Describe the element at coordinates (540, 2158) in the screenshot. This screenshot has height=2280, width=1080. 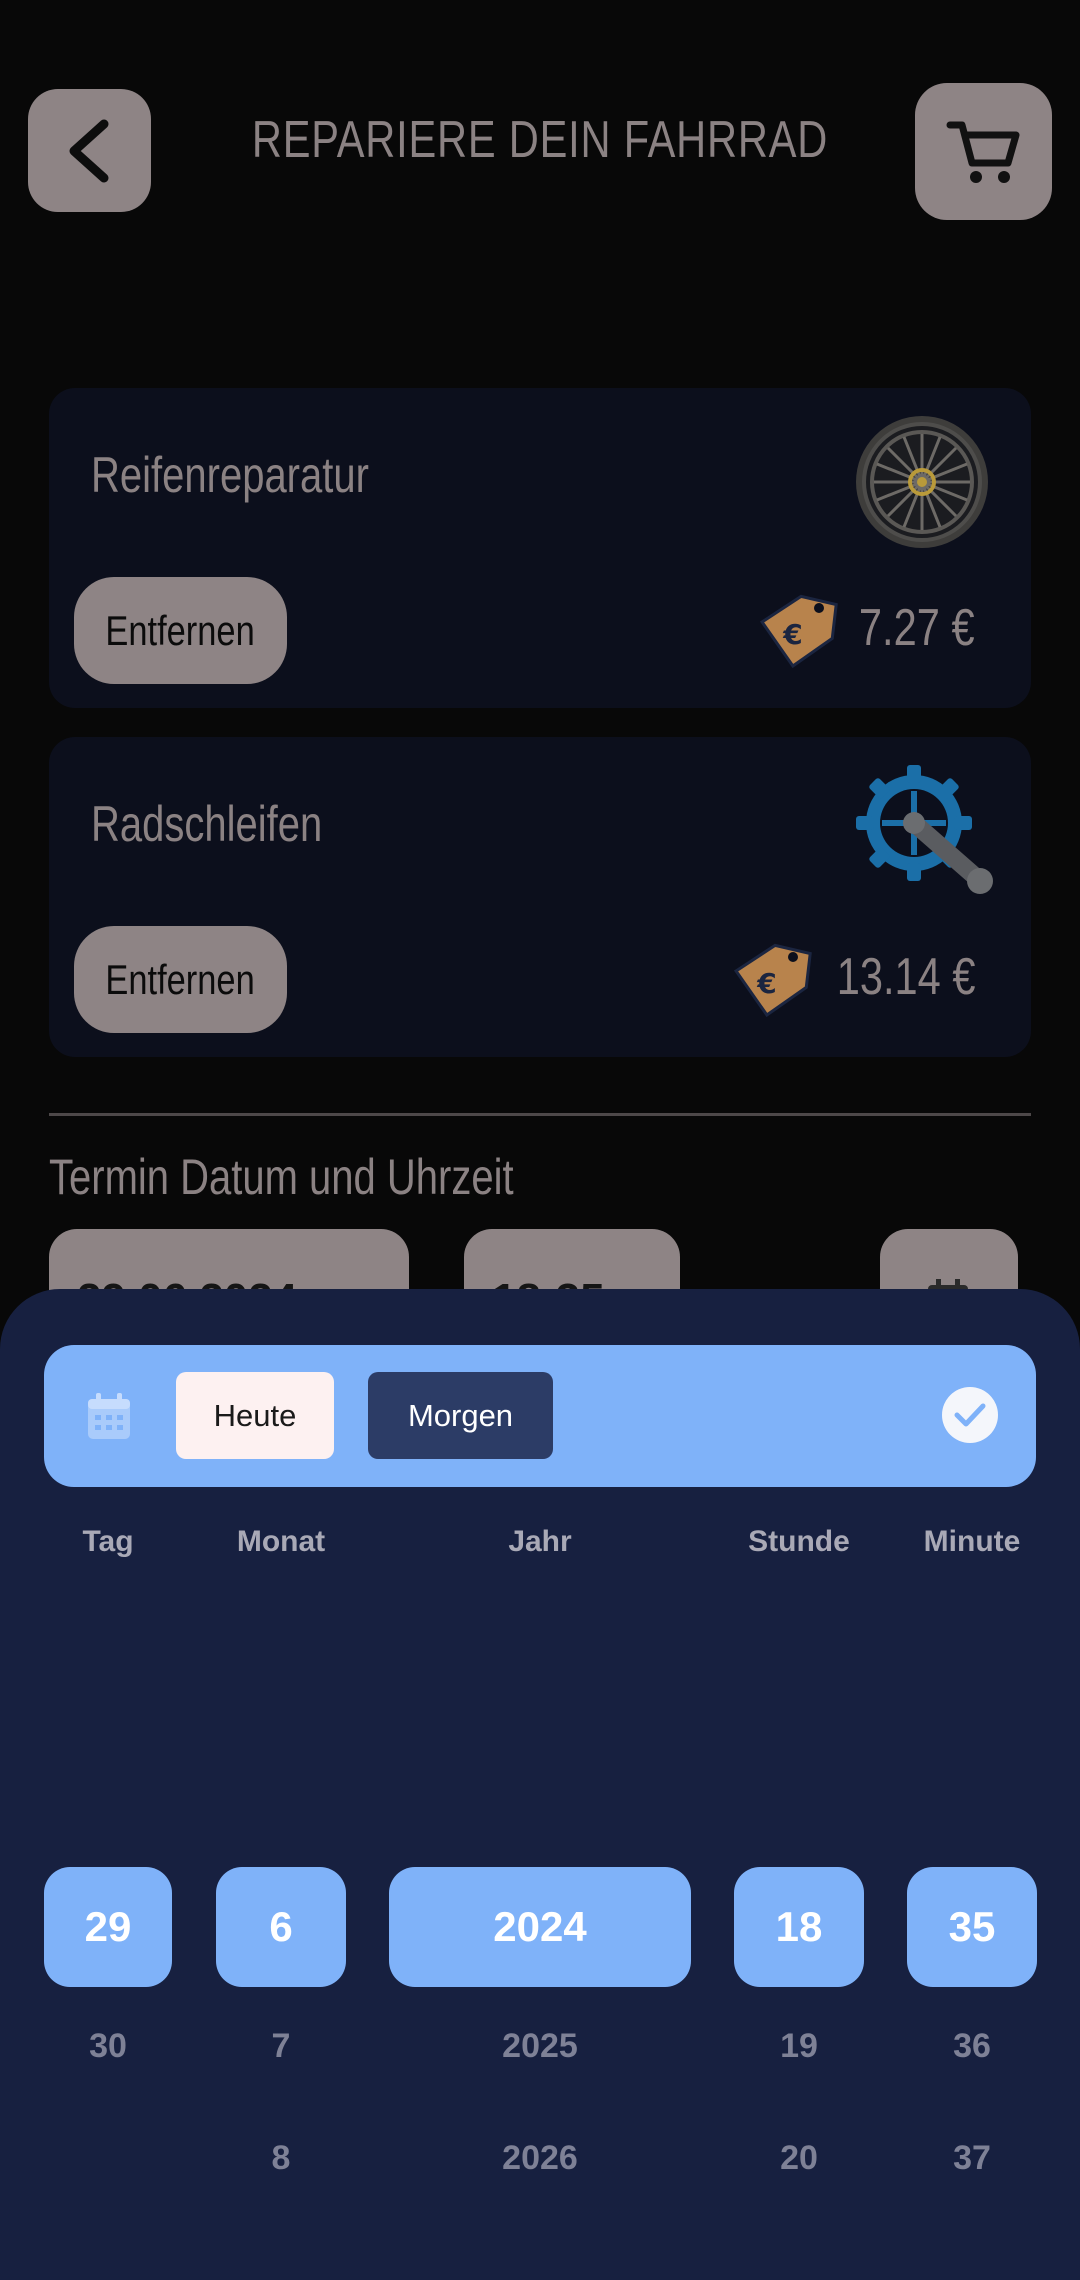
I see `year-option: 2026` at that location.